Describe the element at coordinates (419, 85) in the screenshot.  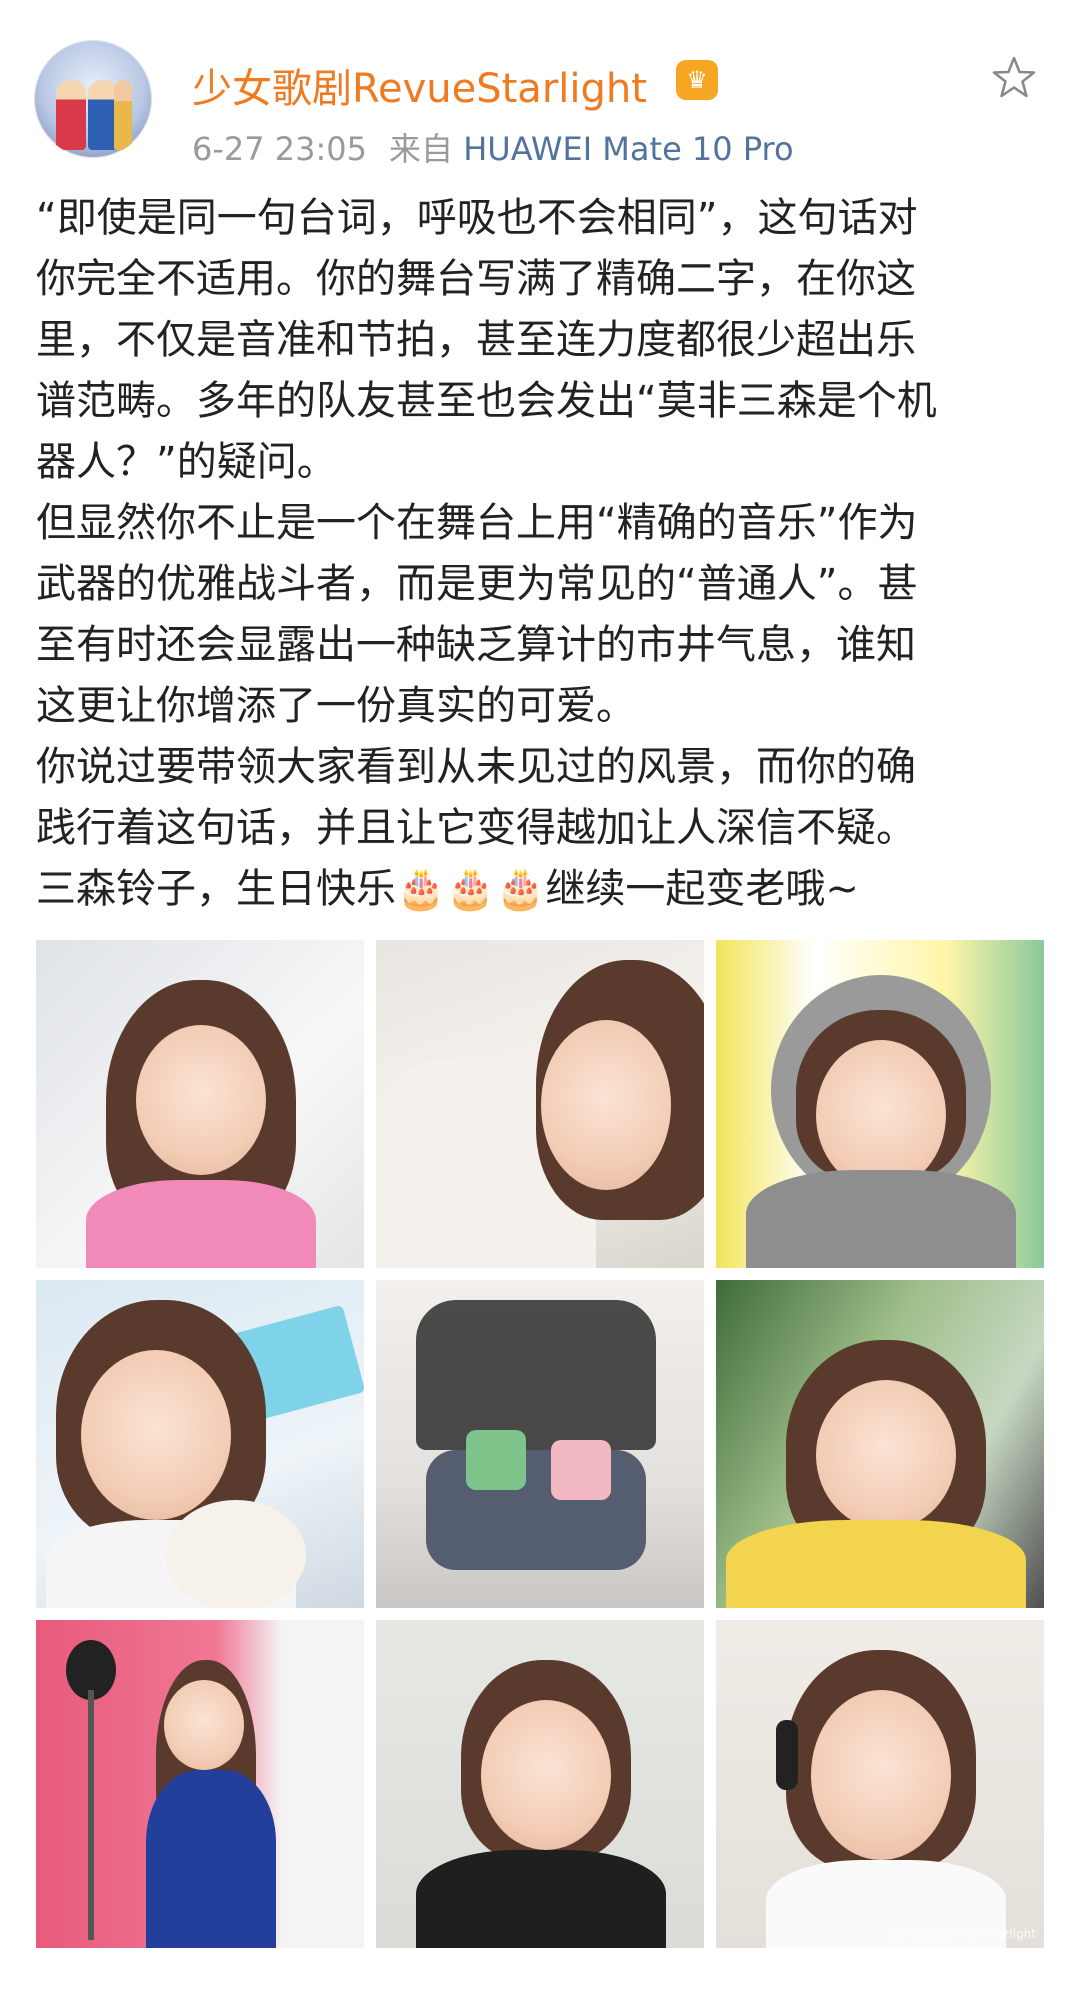
I see `username-link: 少女歌剧RevueStarlight` at that location.